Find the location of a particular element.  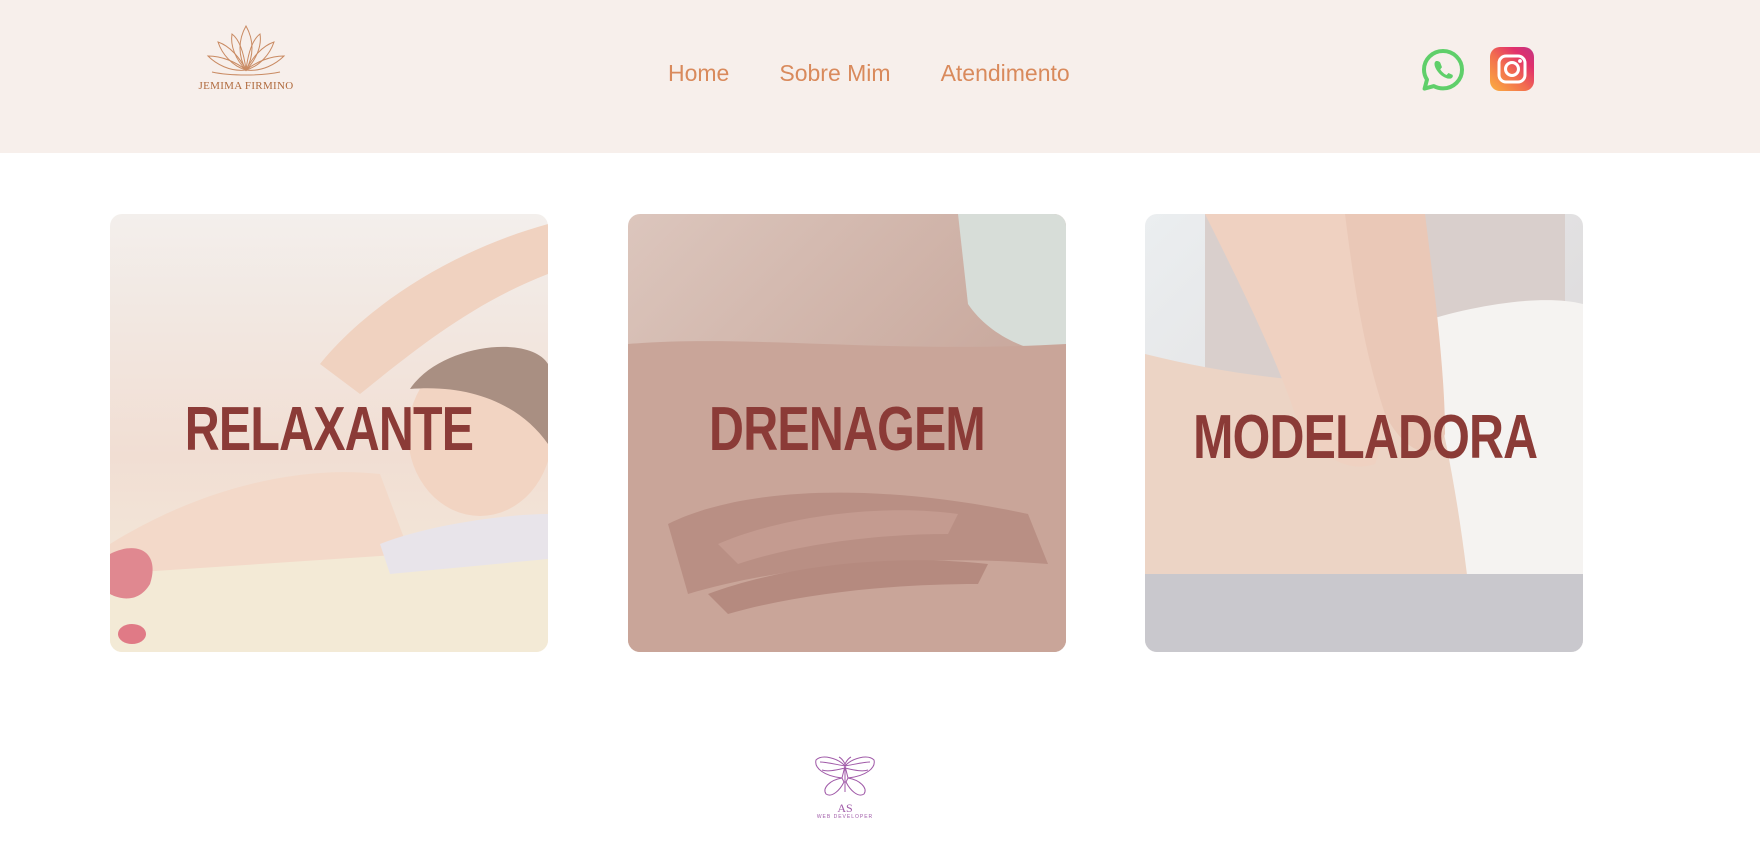

service-card-relaxante: RELAXANTE is located at coordinates (329, 433).